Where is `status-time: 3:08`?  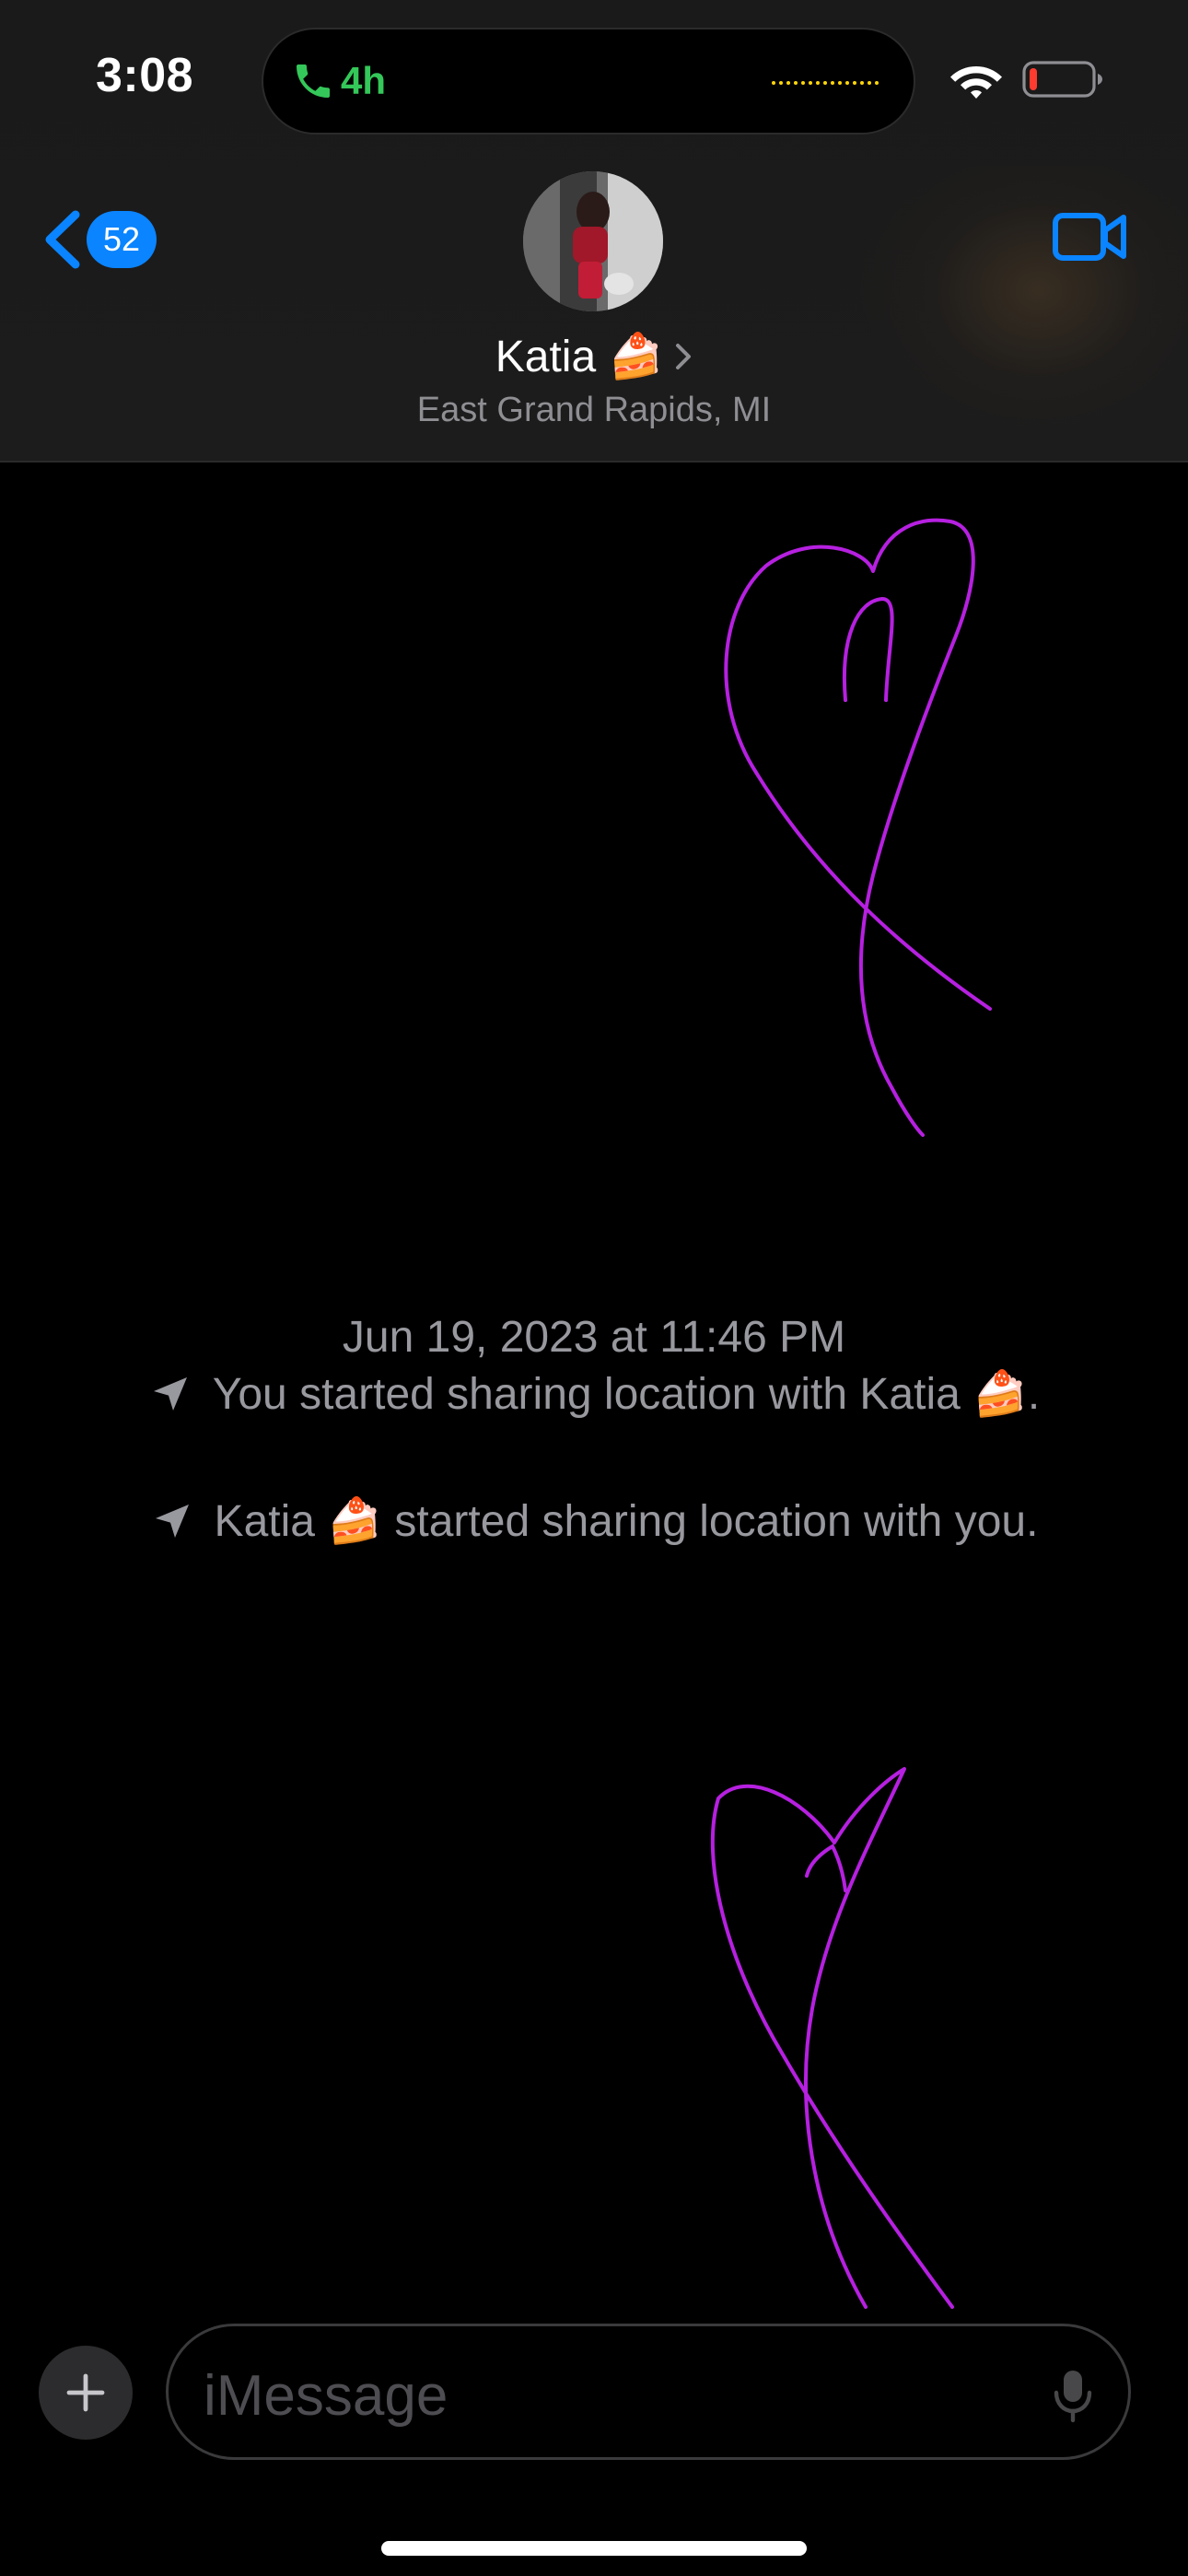
status-time: 3:08 is located at coordinates (145, 75).